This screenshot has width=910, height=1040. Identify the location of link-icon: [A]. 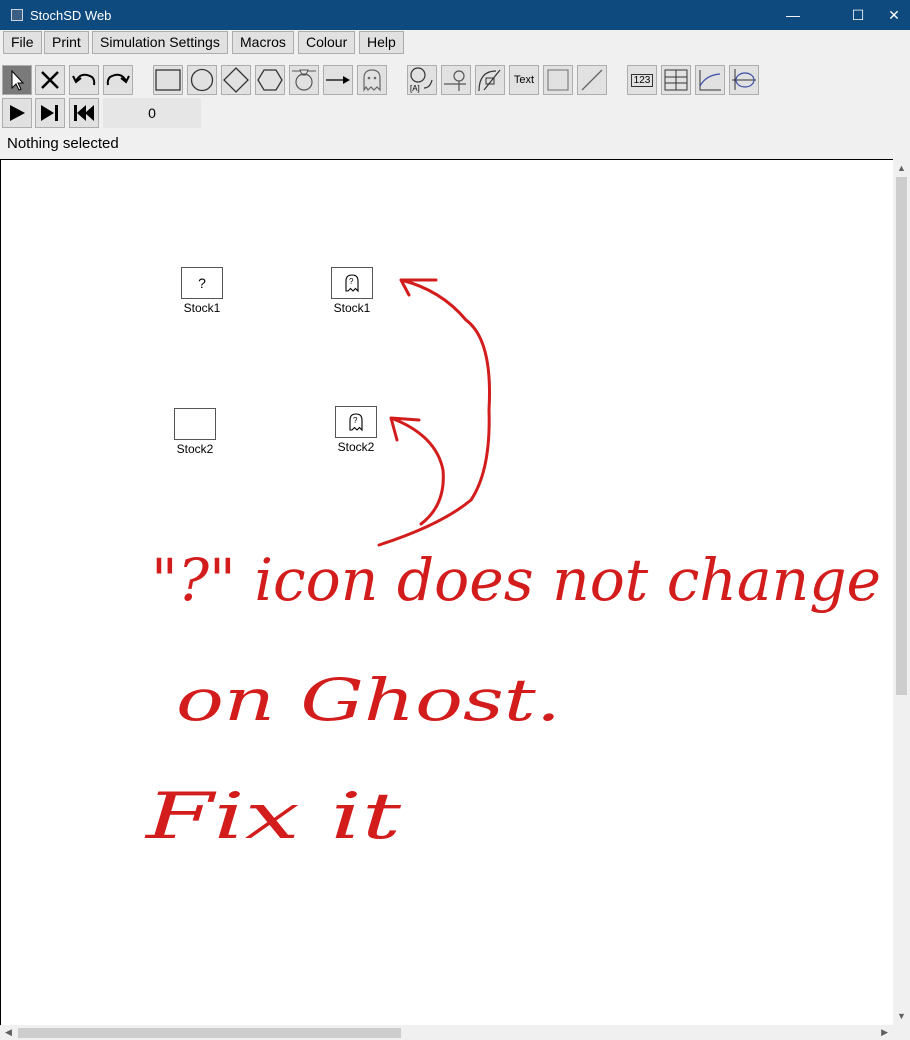
(421, 80).